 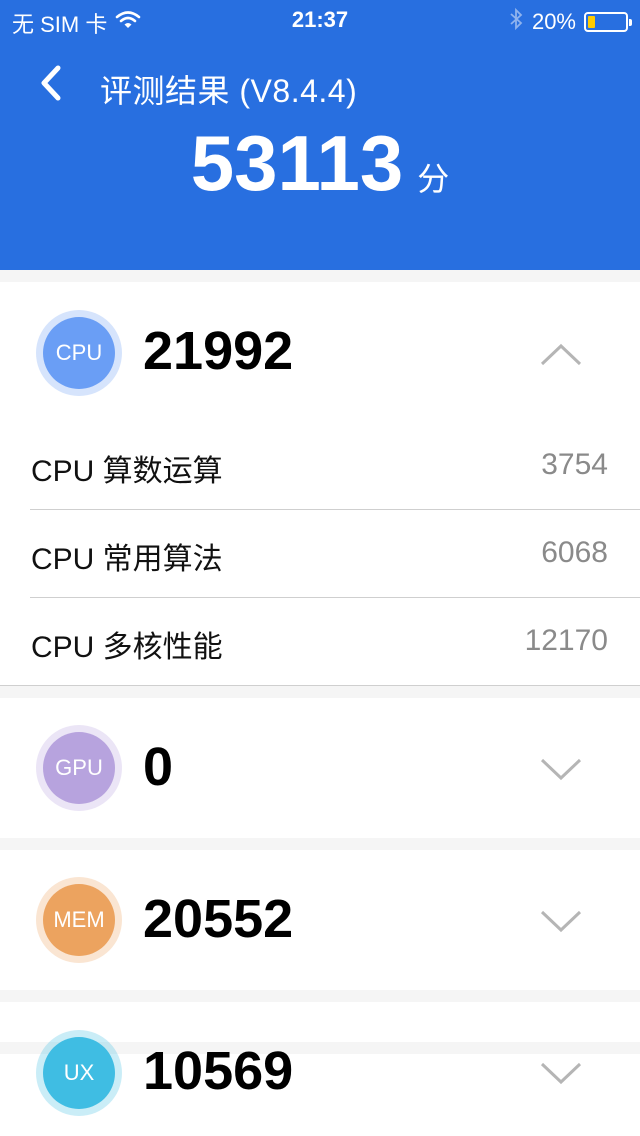 What do you see at coordinates (574, 552) in the screenshot?
I see `subscore-value: 6068` at bounding box center [574, 552].